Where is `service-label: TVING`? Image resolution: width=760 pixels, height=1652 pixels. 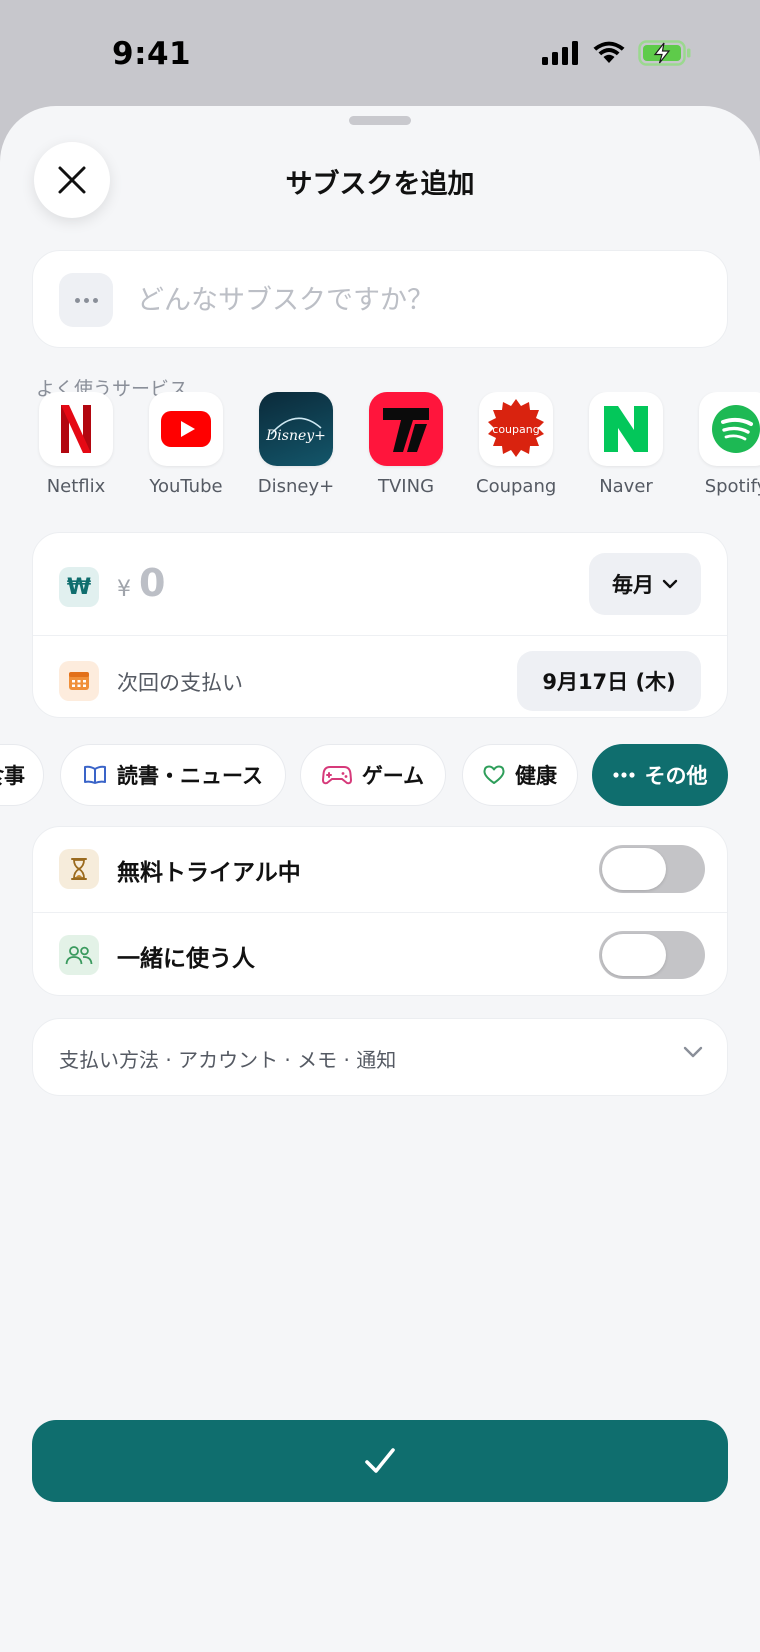 service-label: TVING is located at coordinates (406, 486).